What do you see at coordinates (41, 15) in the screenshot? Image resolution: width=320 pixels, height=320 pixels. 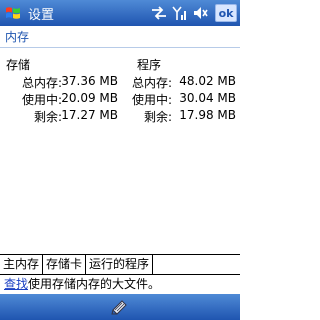 I see `window-title: 设置` at bounding box center [41, 15].